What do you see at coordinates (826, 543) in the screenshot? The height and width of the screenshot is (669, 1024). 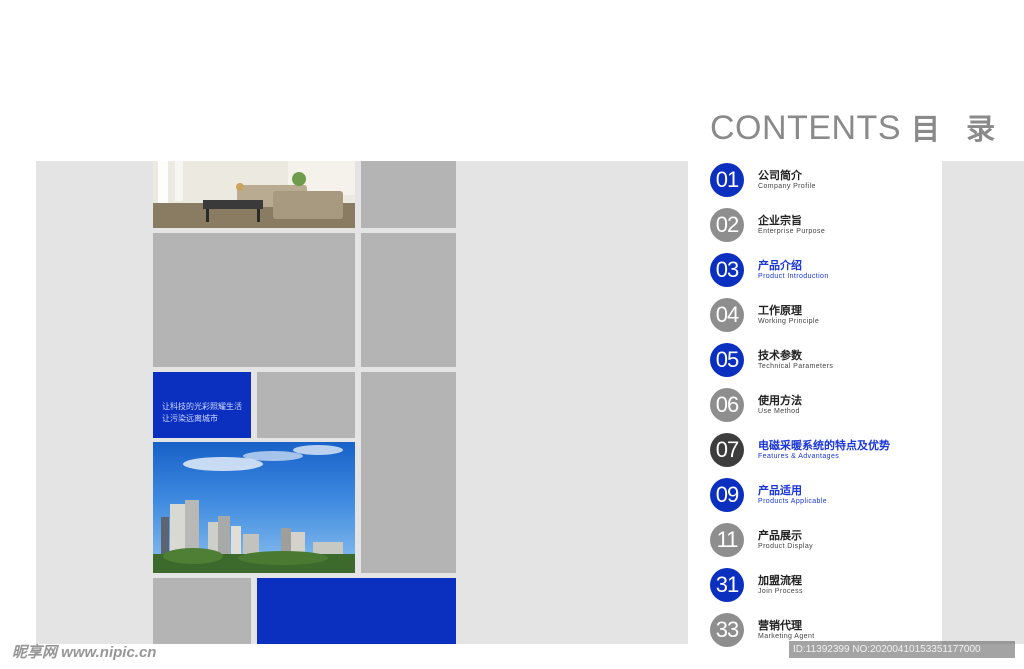 I see `toc-item-product-display: 11 产品展示 Product Display` at bounding box center [826, 543].